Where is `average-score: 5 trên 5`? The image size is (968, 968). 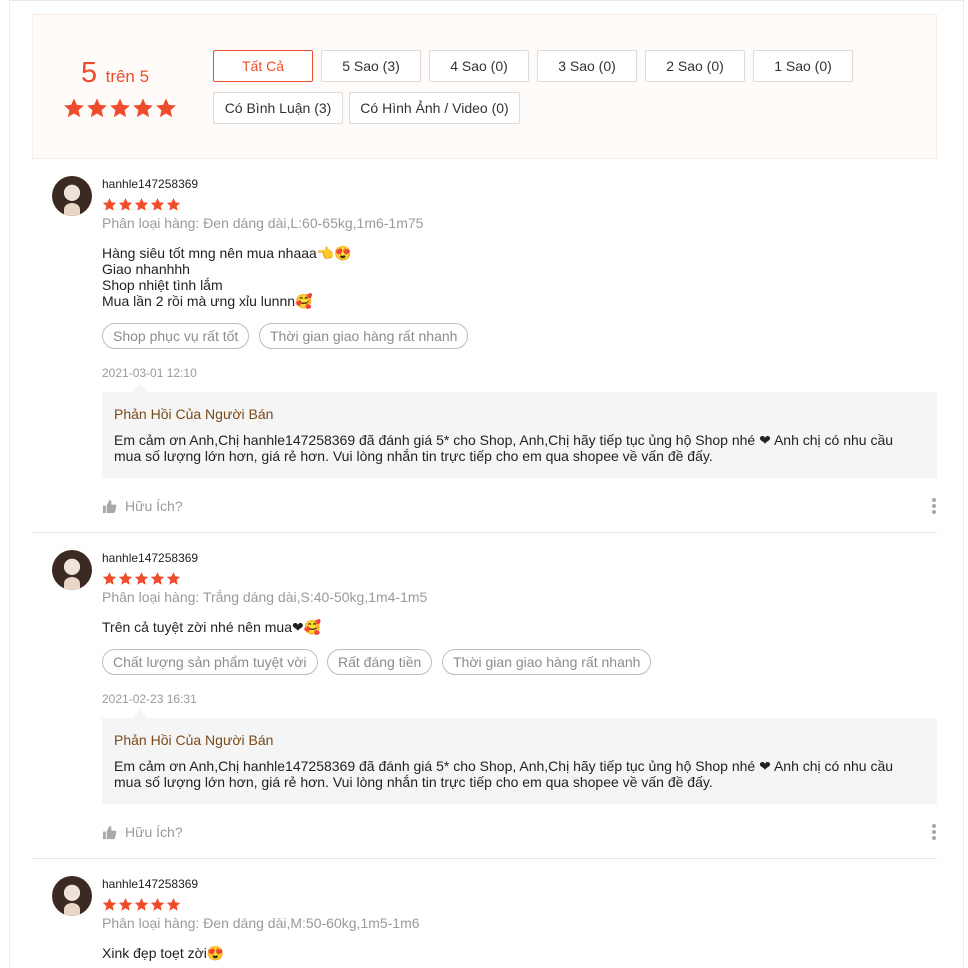 average-score: 5 trên 5 is located at coordinates (115, 73).